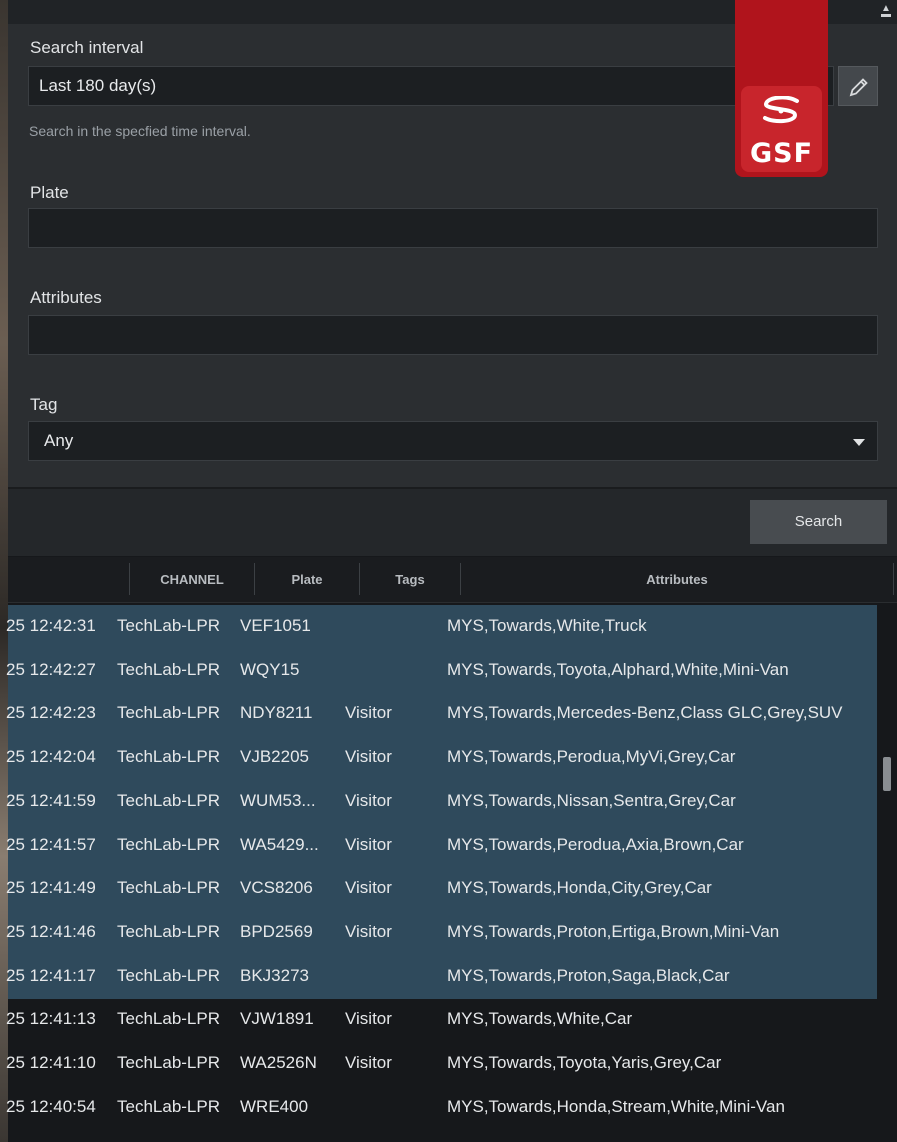  I want to click on cell-time: 25 12:42:04, so click(51, 756).